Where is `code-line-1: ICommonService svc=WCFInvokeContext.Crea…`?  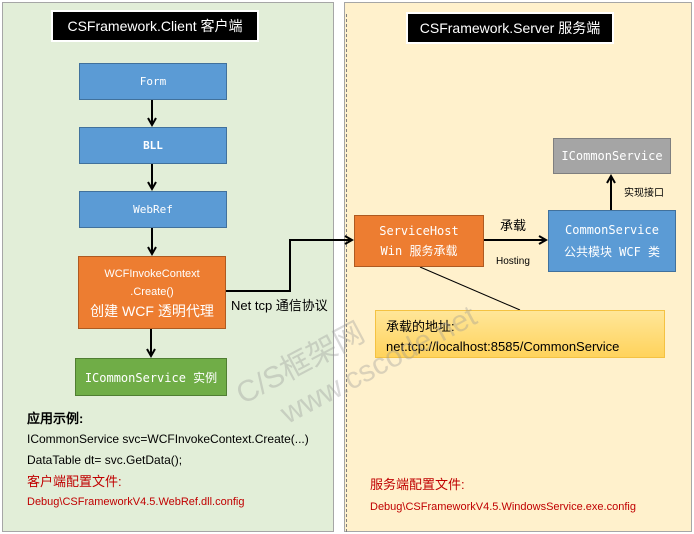
code-line-1: ICommonService svc=WCFInvokeContext.Crea… is located at coordinates (168, 439).